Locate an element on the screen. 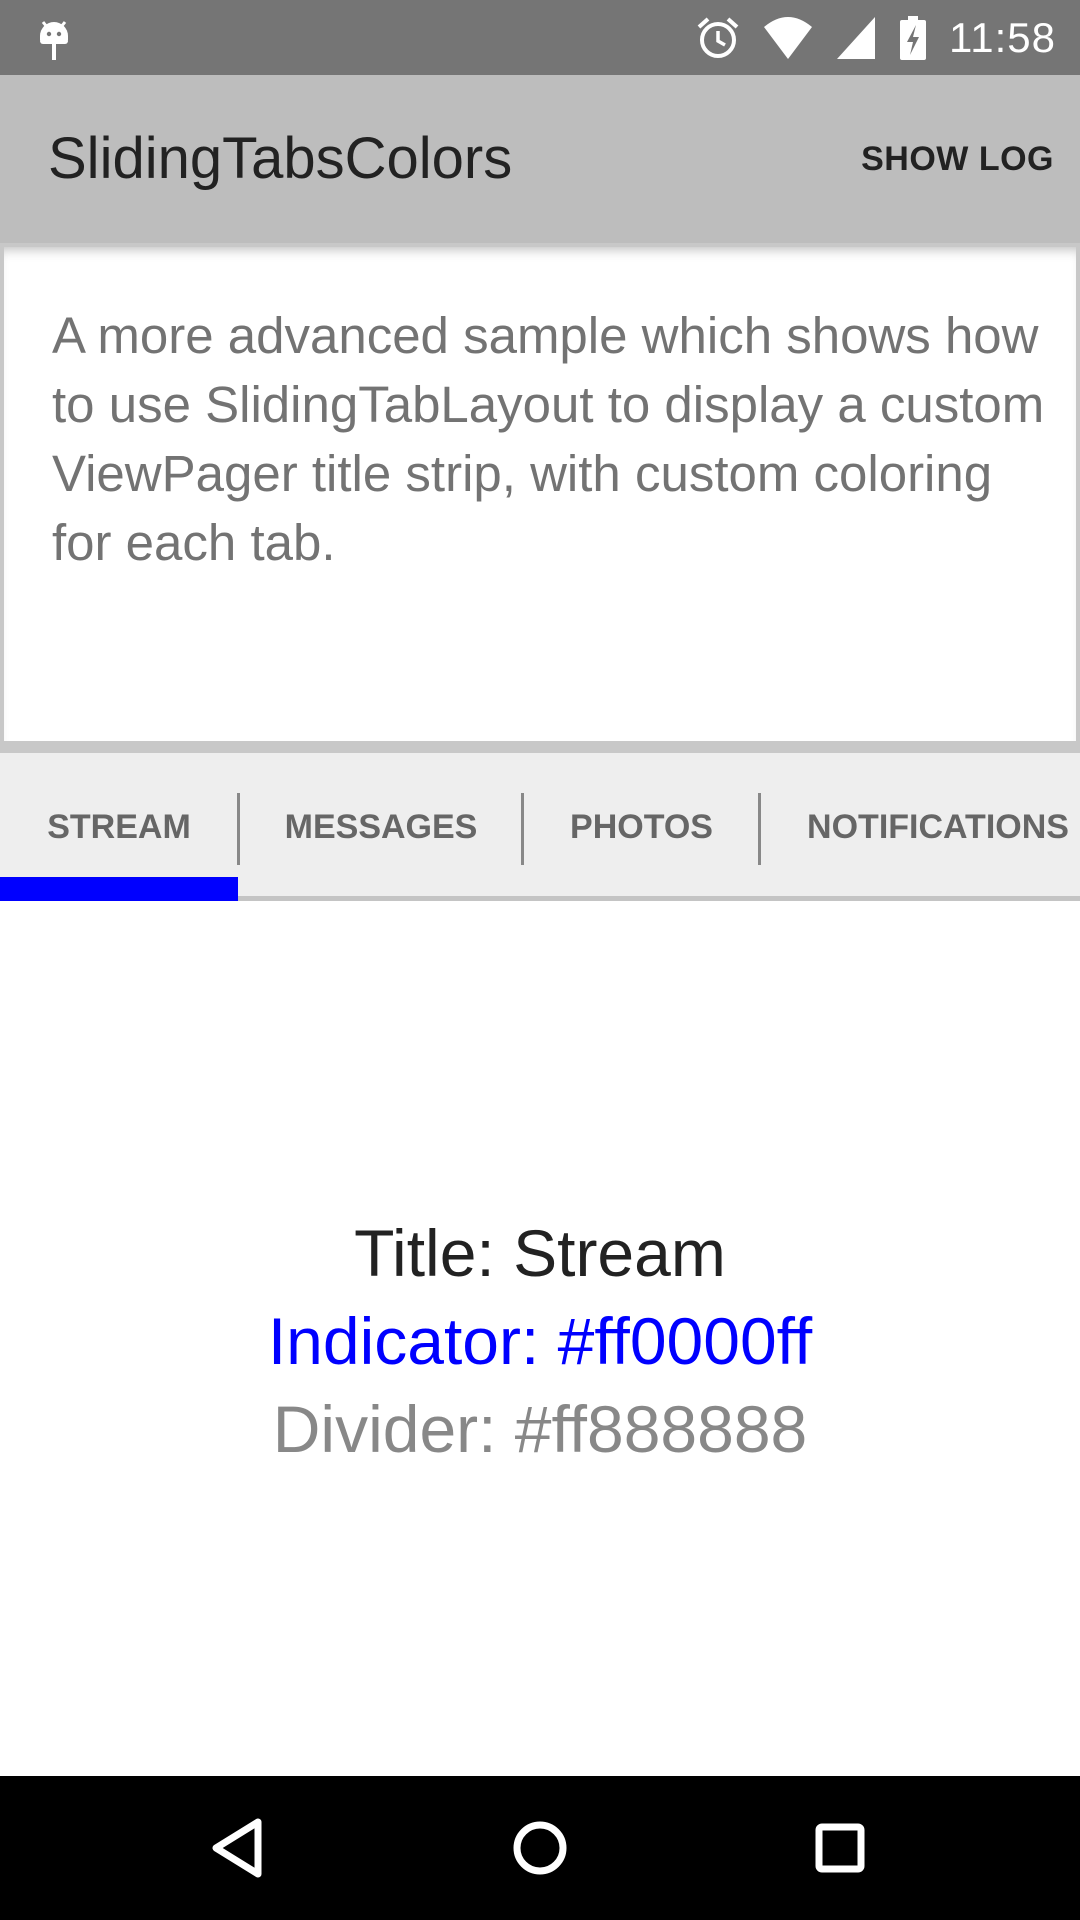 The image size is (1080, 1920). home-icon is located at coordinates (540, 1848).